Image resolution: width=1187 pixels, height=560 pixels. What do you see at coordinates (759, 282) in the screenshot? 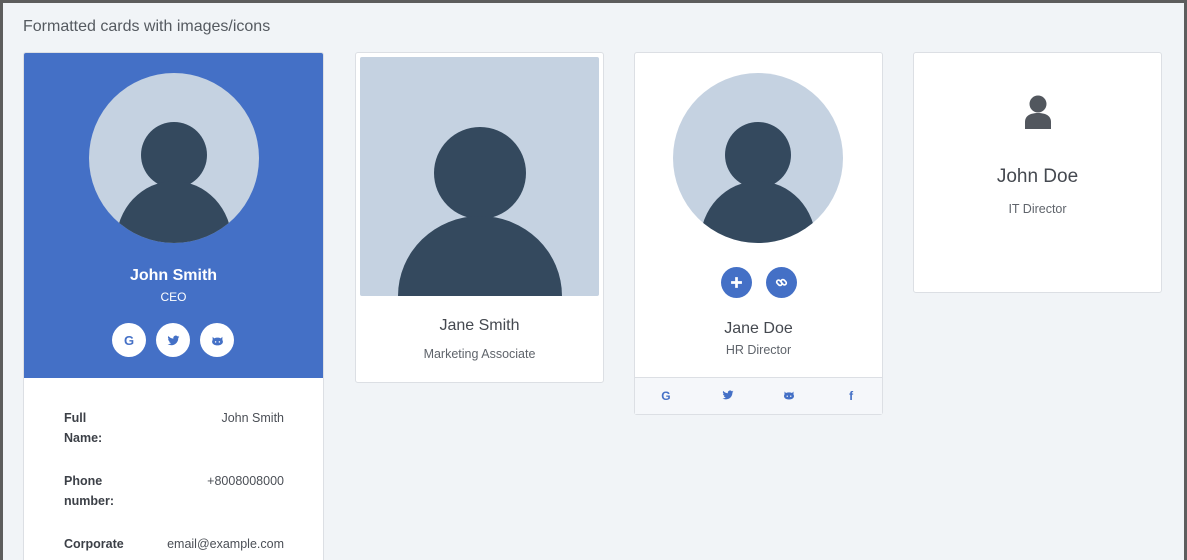
I see `card-actions` at bounding box center [759, 282].